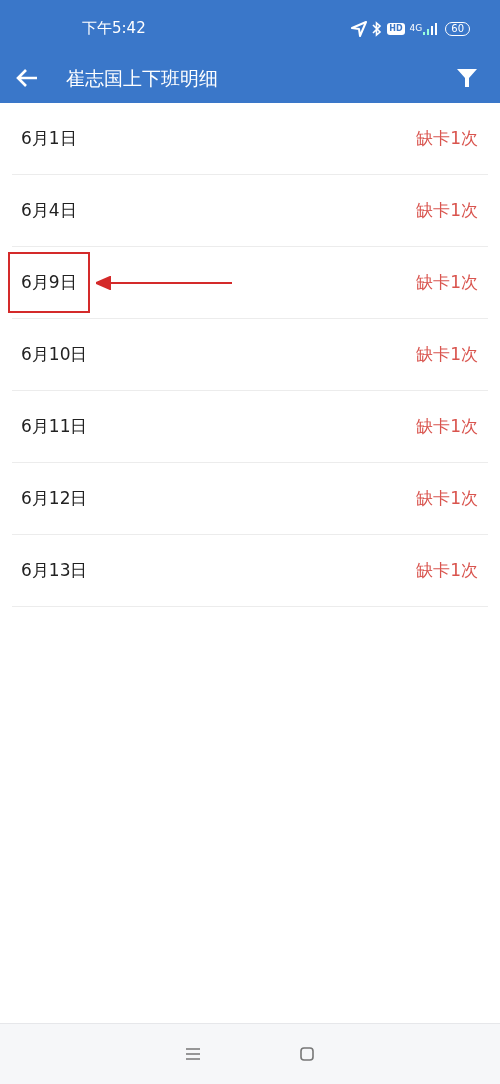 The width and height of the screenshot is (500, 1084). Describe the element at coordinates (49, 210) in the screenshot. I see `date-label: 6月4日` at that location.